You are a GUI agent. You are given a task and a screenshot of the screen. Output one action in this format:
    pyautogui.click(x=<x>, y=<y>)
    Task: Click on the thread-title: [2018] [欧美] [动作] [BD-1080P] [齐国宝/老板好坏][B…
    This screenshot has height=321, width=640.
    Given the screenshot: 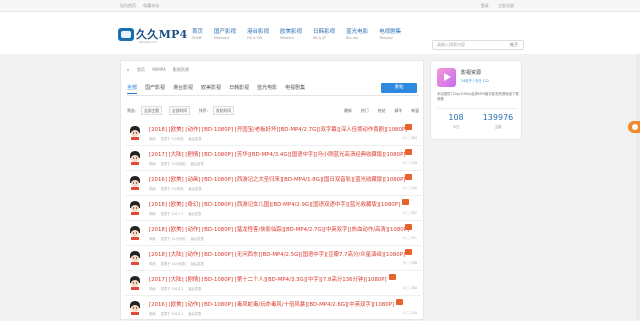 What is the action you would take?
    pyautogui.click(x=278, y=129)
    